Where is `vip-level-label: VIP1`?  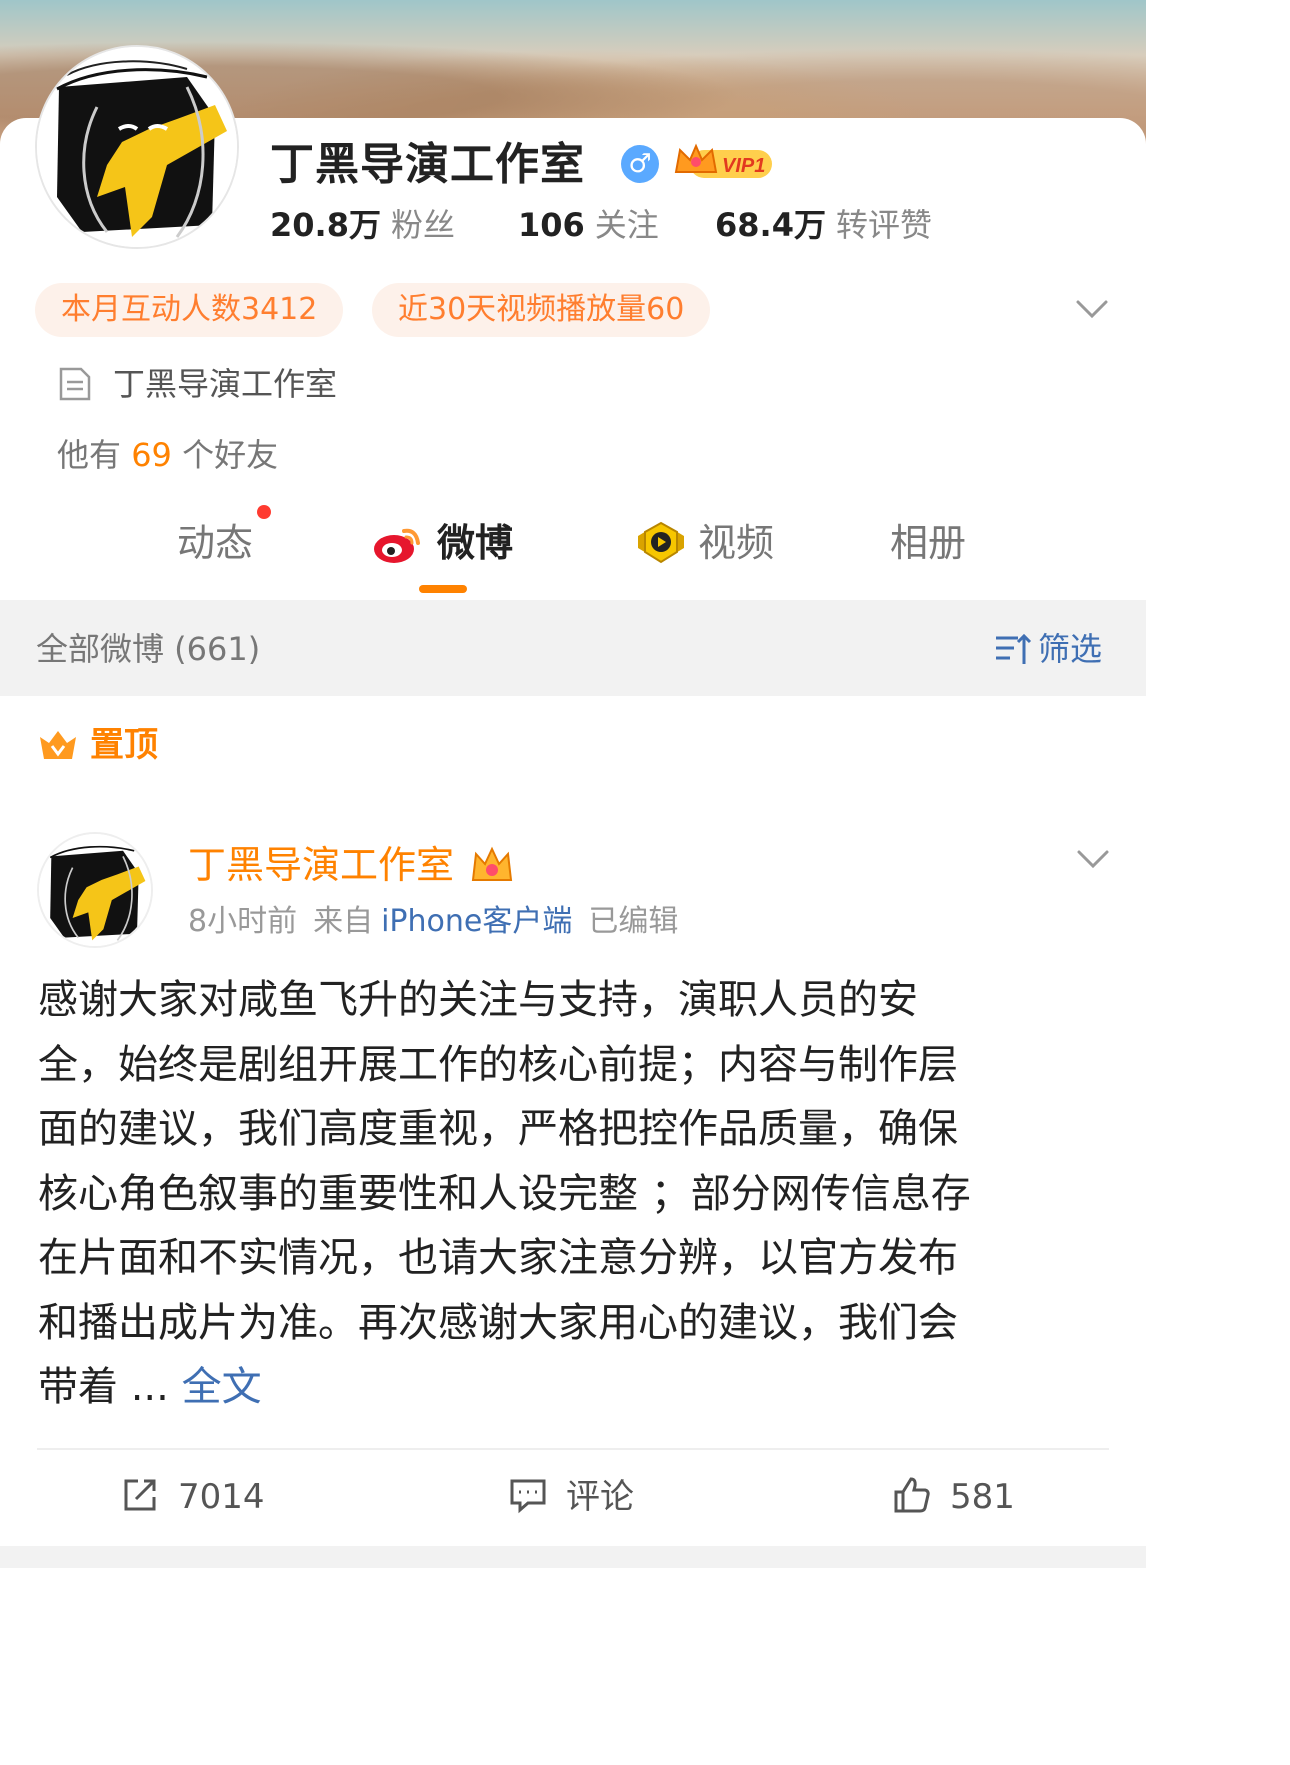 vip-level-label: VIP1 is located at coordinates (743, 166).